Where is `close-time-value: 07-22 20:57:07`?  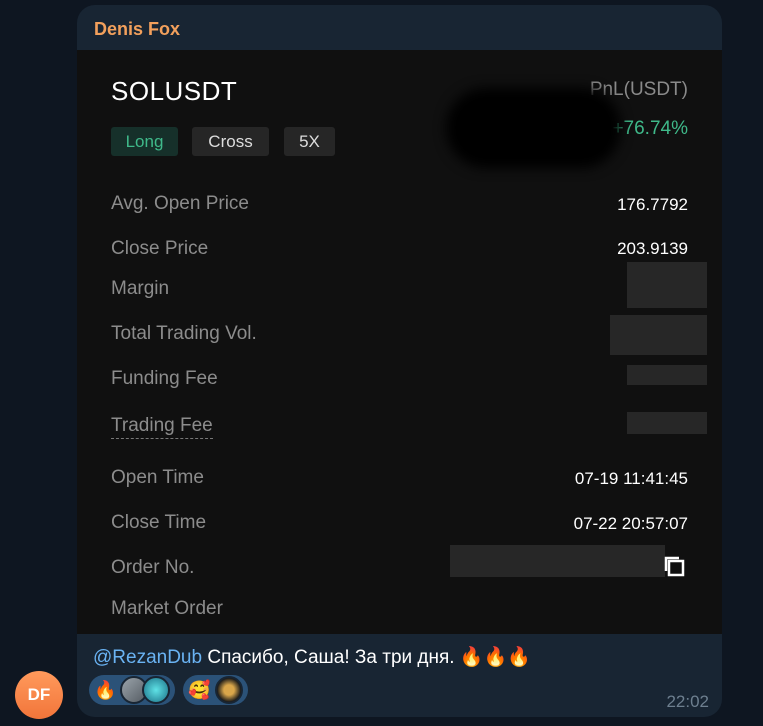
close-time-value: 07-22 20:57:07 is located at coordinates (630, 523).